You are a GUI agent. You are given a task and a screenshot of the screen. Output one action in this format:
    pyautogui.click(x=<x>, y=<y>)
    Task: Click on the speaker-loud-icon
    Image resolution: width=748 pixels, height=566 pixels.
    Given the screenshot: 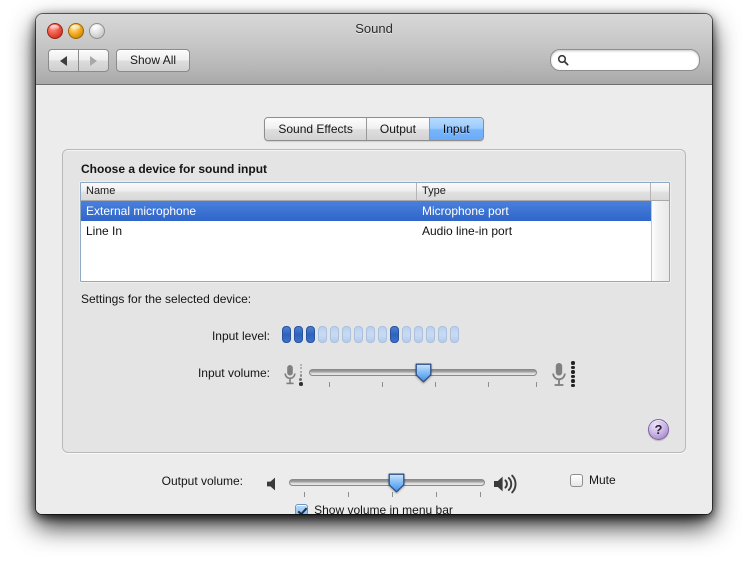 What is the action you would take?
    pyautogui.click(x=508, y=486)
    